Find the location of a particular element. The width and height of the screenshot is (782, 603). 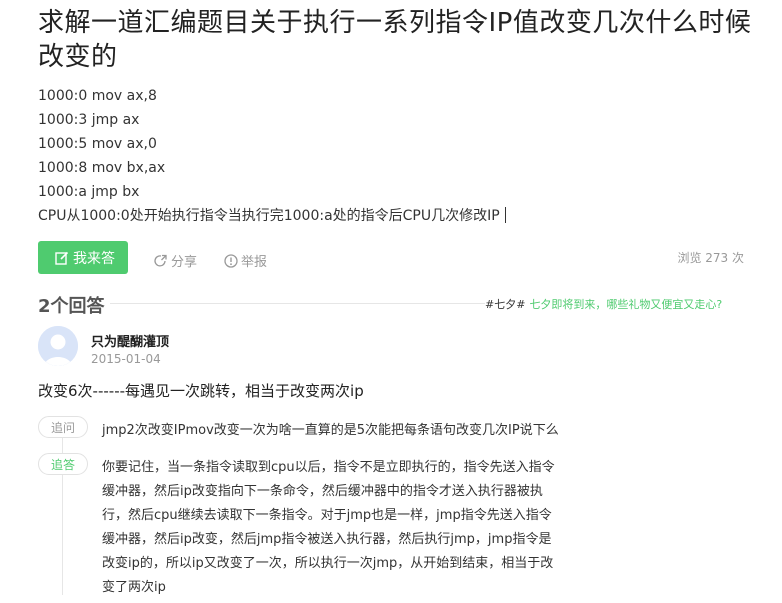

share-button: 分享 is located at coordinates (175, 260).